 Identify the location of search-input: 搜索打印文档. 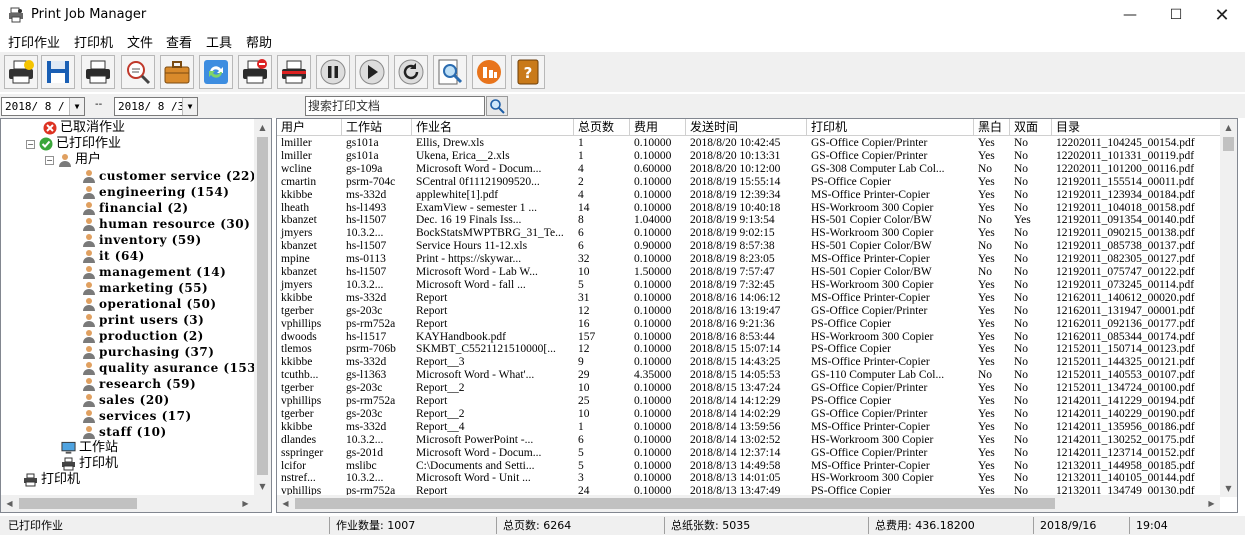
(395, 106).